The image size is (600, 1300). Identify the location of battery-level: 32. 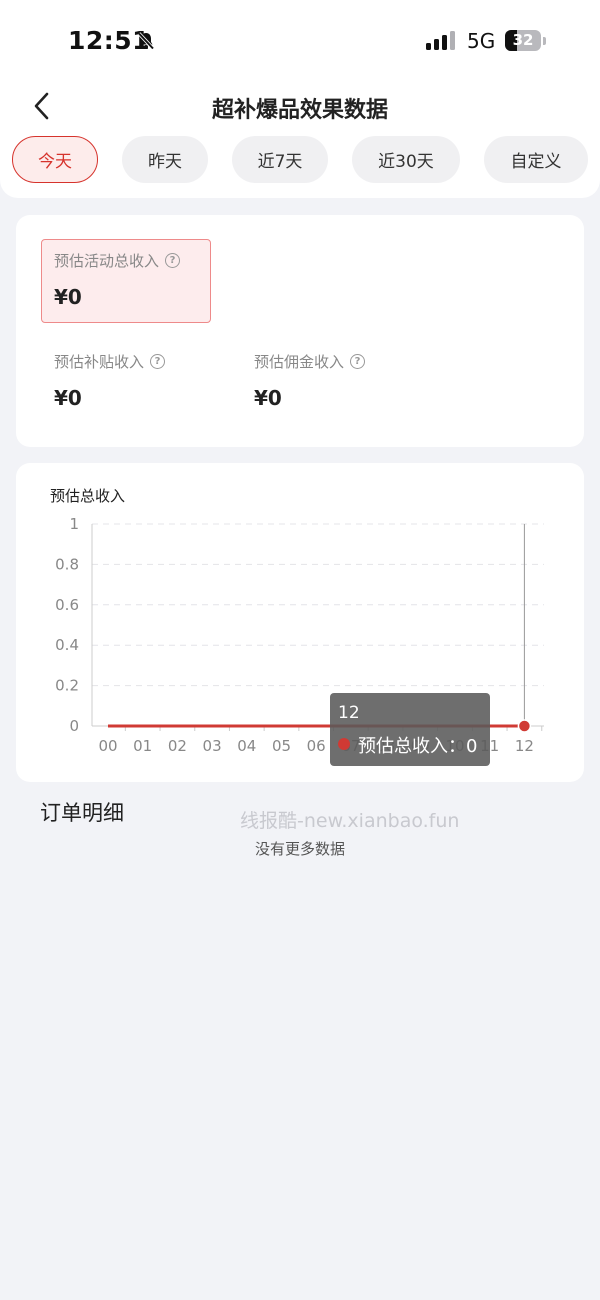
(523, 40).